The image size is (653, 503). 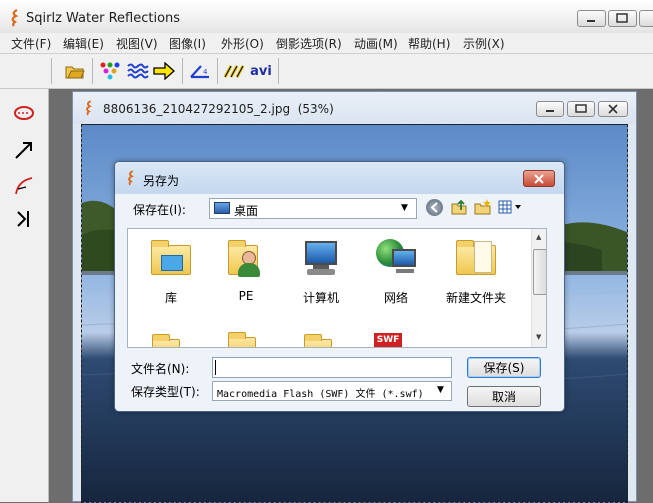 I want to click on dialog-close-button, so click(x=539, y=178).